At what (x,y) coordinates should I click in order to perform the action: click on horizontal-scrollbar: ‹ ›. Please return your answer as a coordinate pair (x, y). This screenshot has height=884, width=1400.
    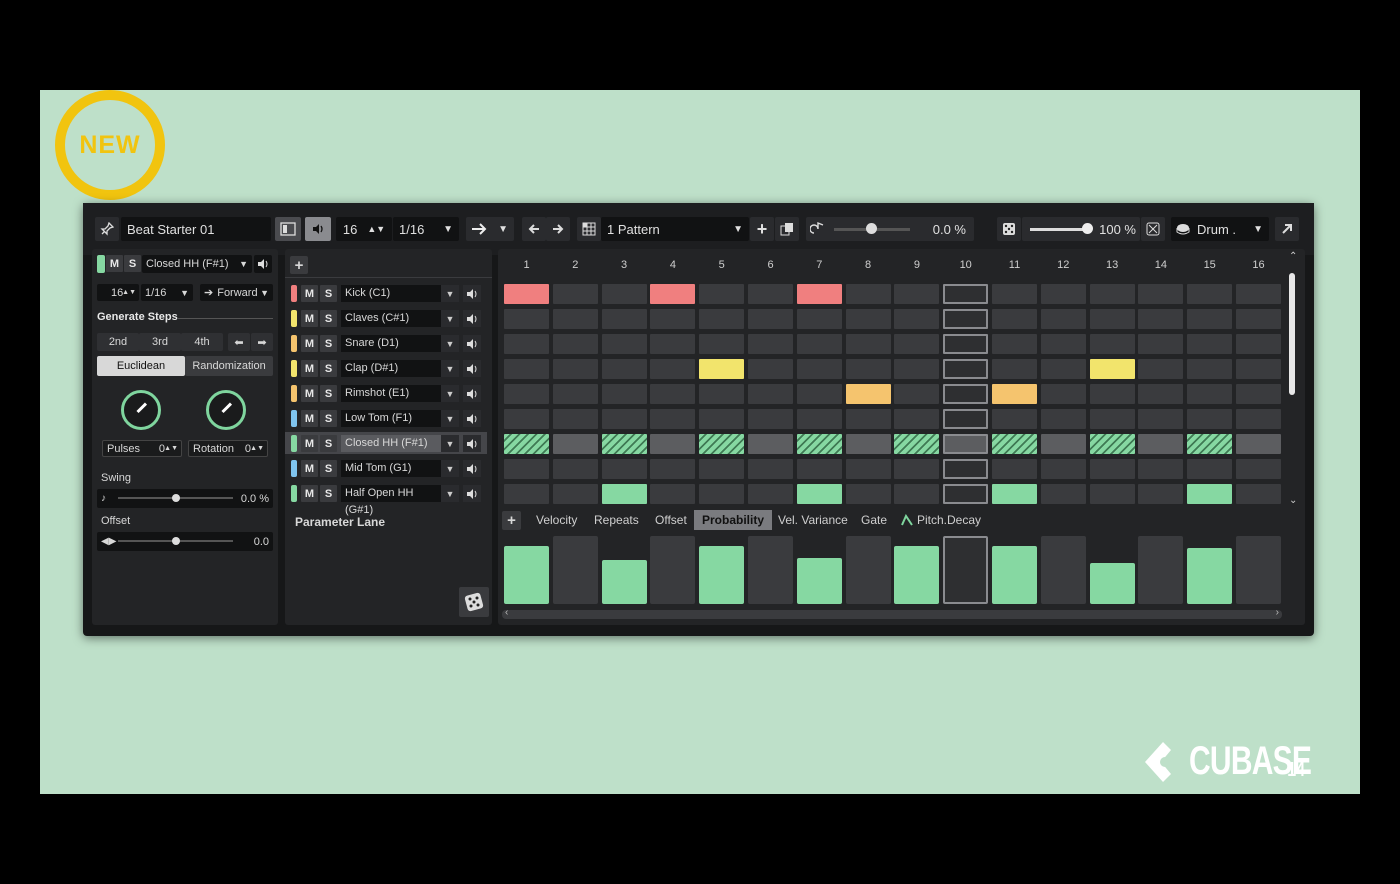
    Looking at the image, I should click on (892, 613).